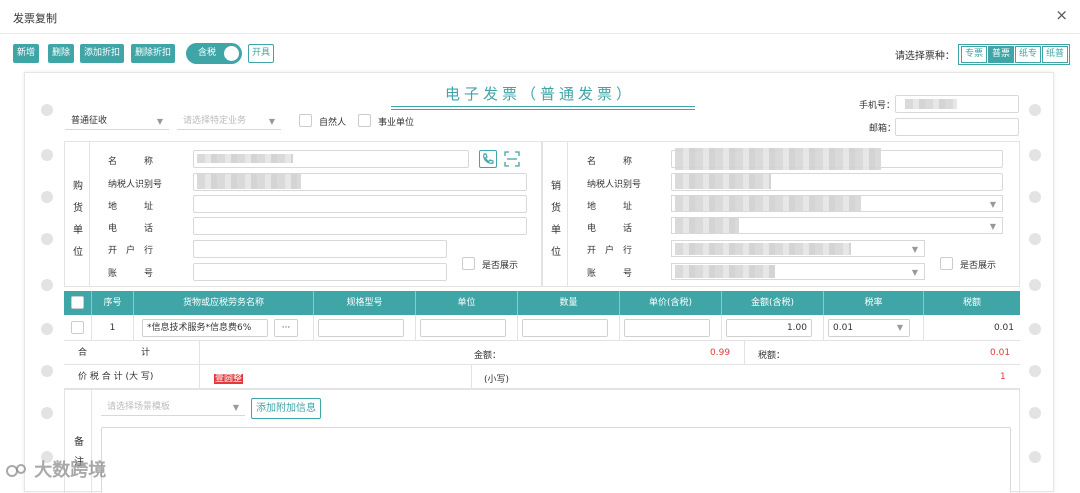 The height and width of the screenshot is (493, 1080). What do you see at coordinates (102, 53) in the screenshot?
I see `add-discount-button: 添加折扣` at bounding box center [102, 53].